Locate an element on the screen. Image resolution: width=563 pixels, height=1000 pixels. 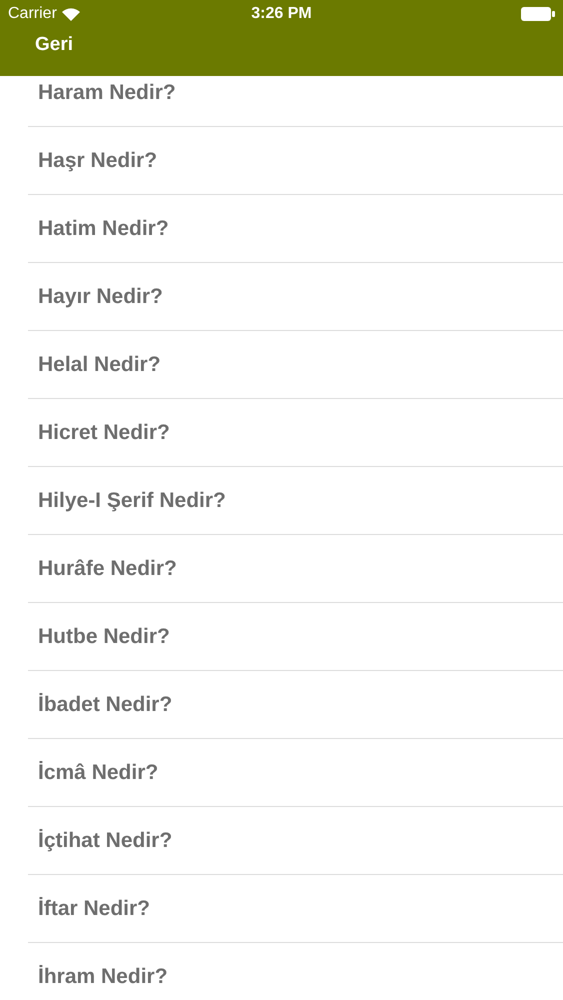
carrier-label: Carrier is located at coordinates (32, 14).